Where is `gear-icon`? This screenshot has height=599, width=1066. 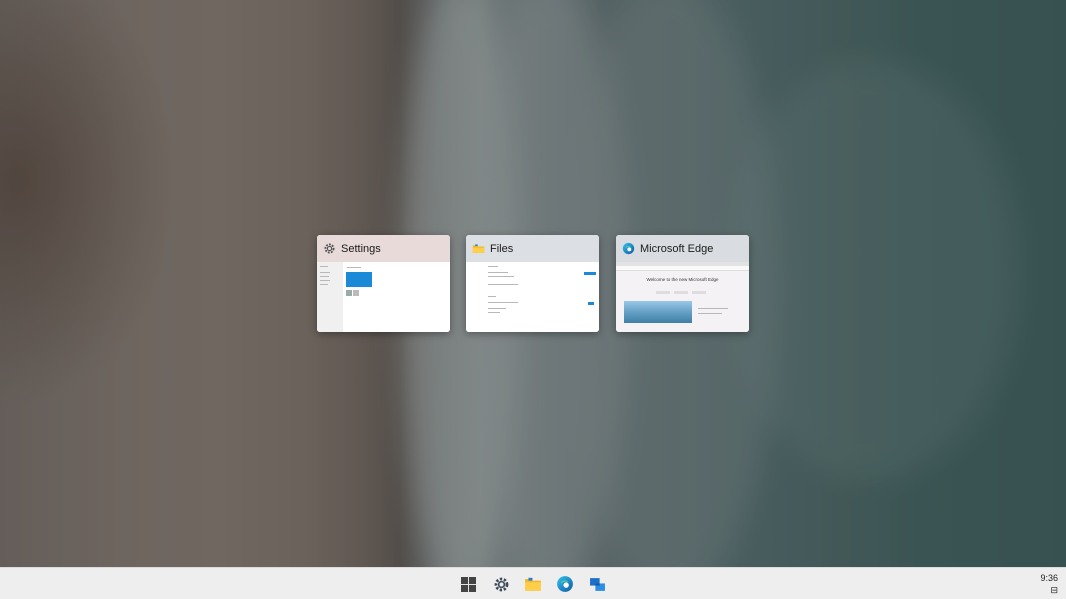
gear-icon is located at coordinates (329, 248).